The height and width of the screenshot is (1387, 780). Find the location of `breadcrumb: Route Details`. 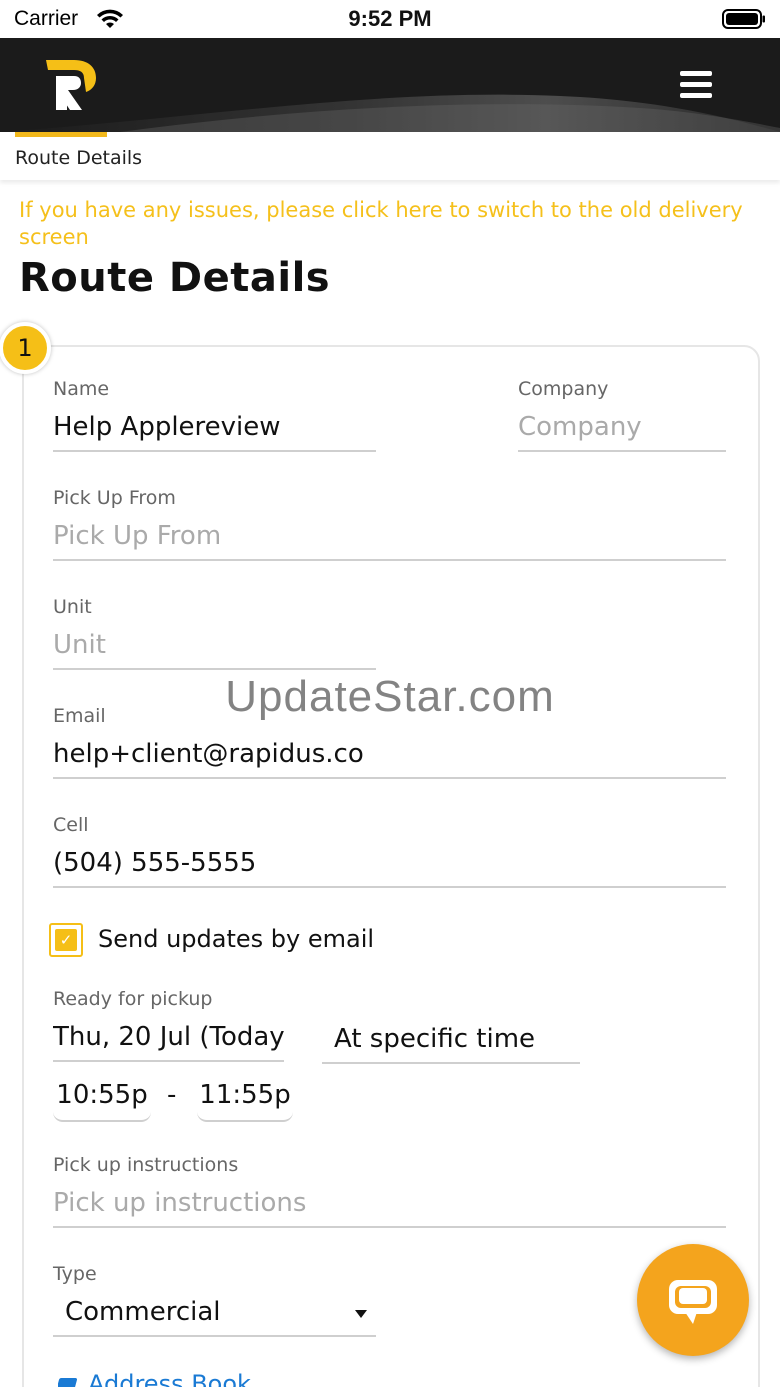

breadcrumb: Route Details is located at coordinates (390, 156).